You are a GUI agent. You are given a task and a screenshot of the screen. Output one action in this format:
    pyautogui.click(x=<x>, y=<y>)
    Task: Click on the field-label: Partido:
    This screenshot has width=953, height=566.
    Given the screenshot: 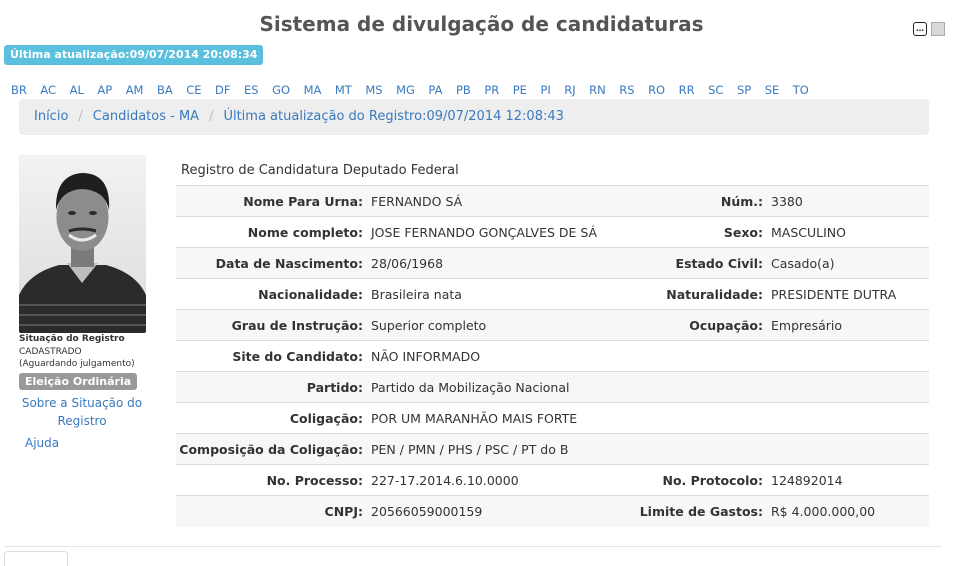 What is the action you would take?
    pyautogui.click(x=273, y=387)
    